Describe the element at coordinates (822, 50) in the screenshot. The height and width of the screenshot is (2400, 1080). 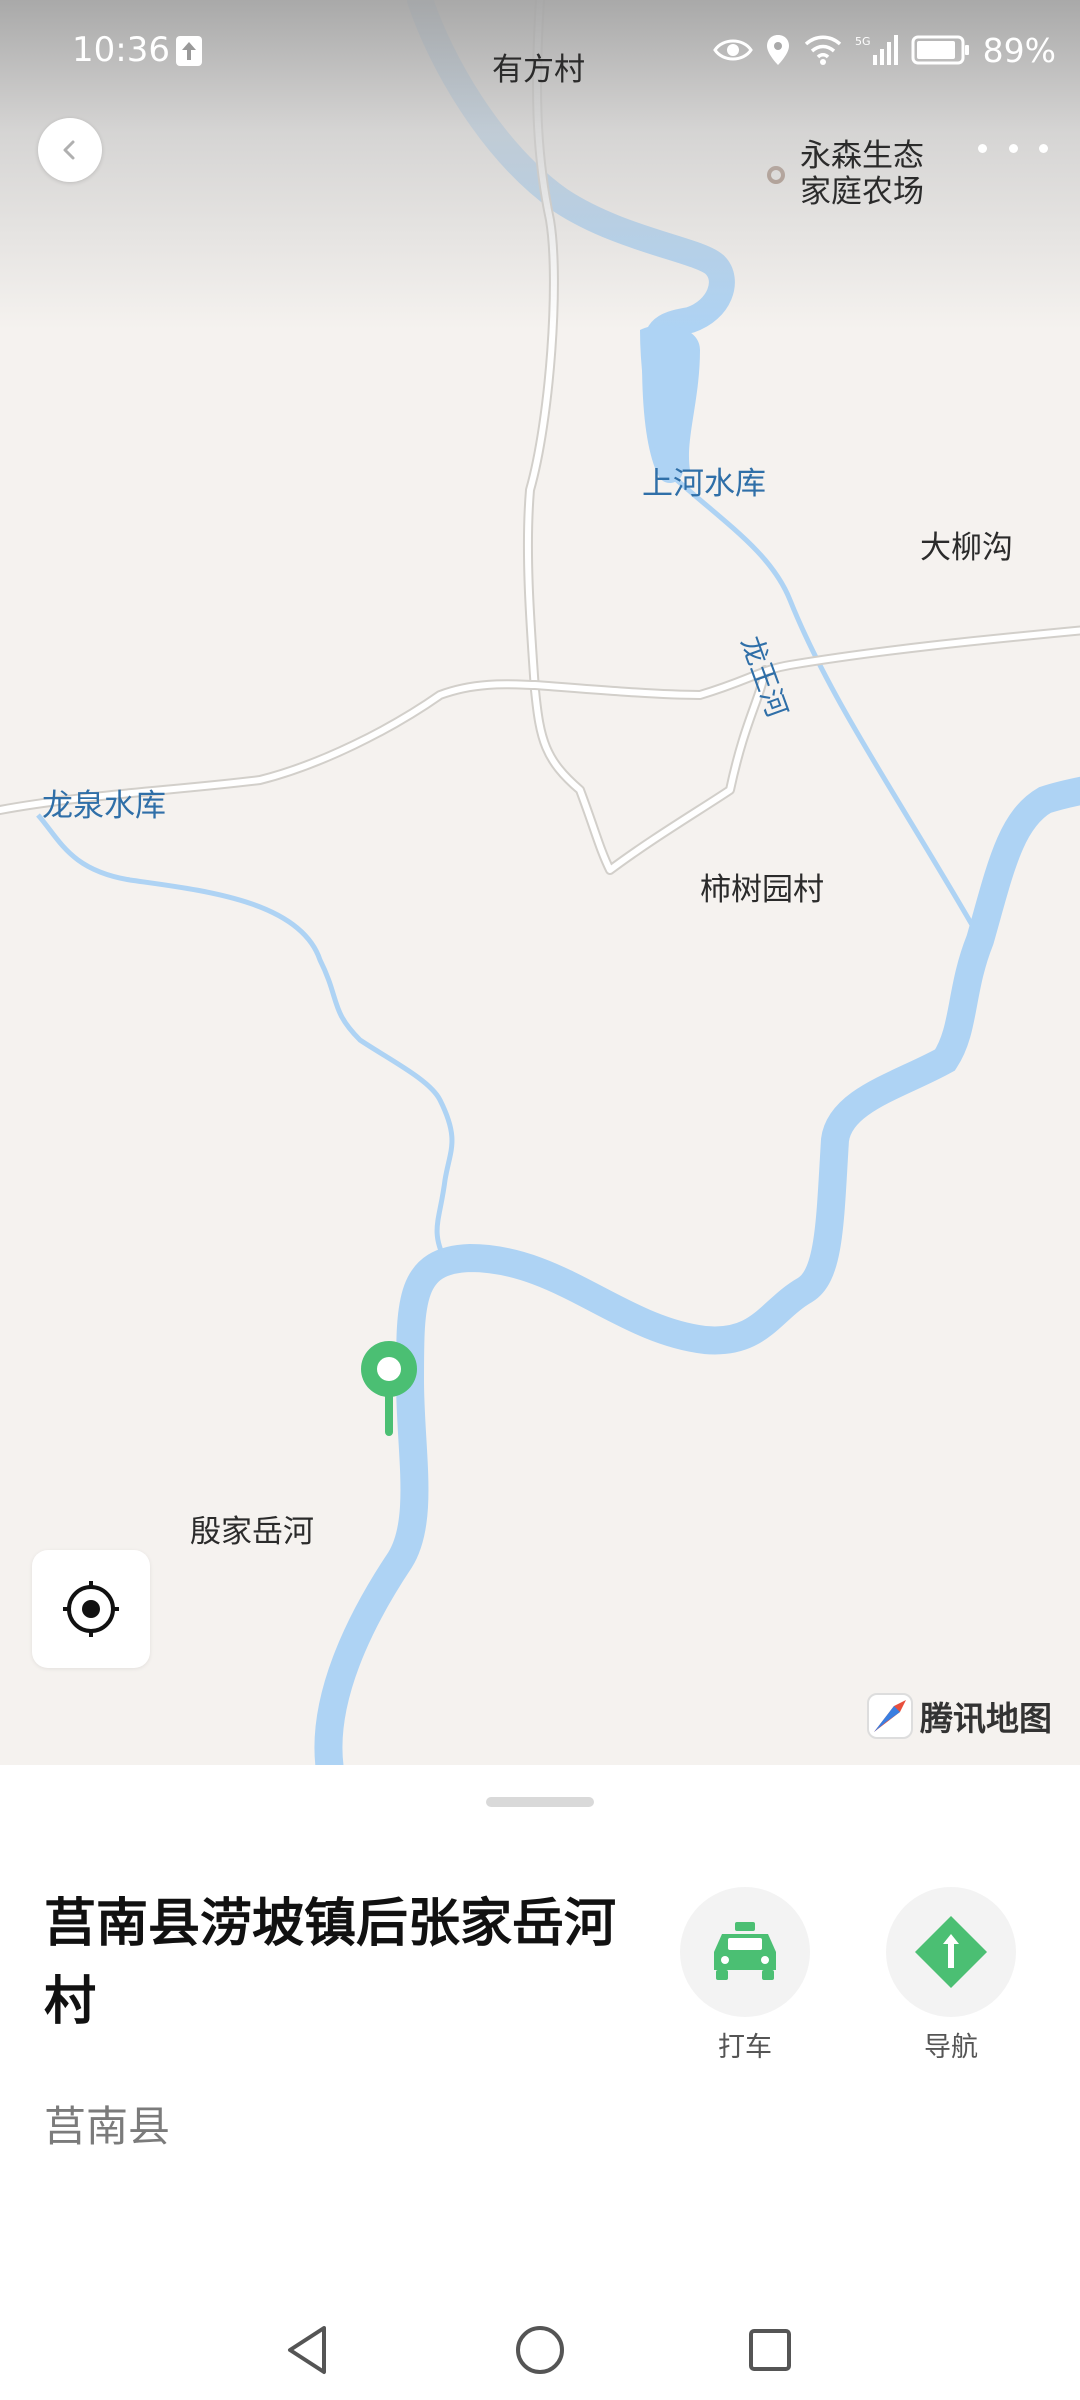
I see `wifi-icon` at that location.